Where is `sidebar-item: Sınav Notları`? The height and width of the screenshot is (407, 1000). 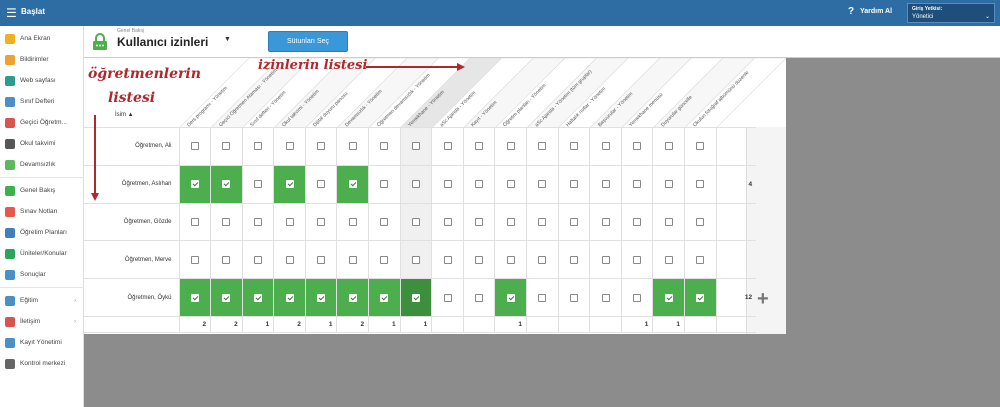
sidebar-item: Sınav Notları is located at coordinates (42, 212).